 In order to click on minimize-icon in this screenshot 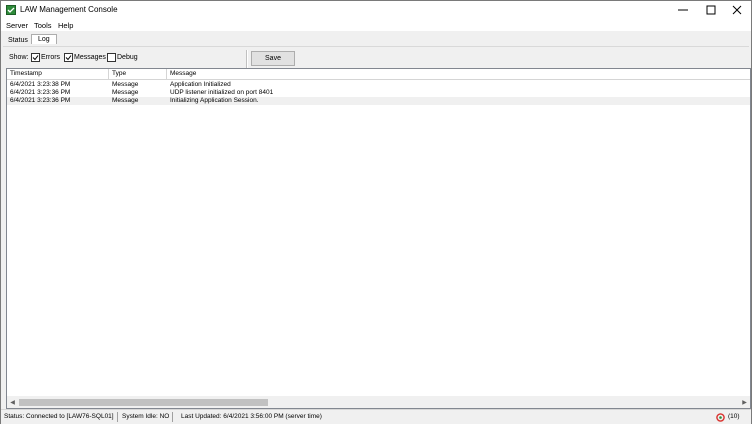, I will do `click(683, 10)`.